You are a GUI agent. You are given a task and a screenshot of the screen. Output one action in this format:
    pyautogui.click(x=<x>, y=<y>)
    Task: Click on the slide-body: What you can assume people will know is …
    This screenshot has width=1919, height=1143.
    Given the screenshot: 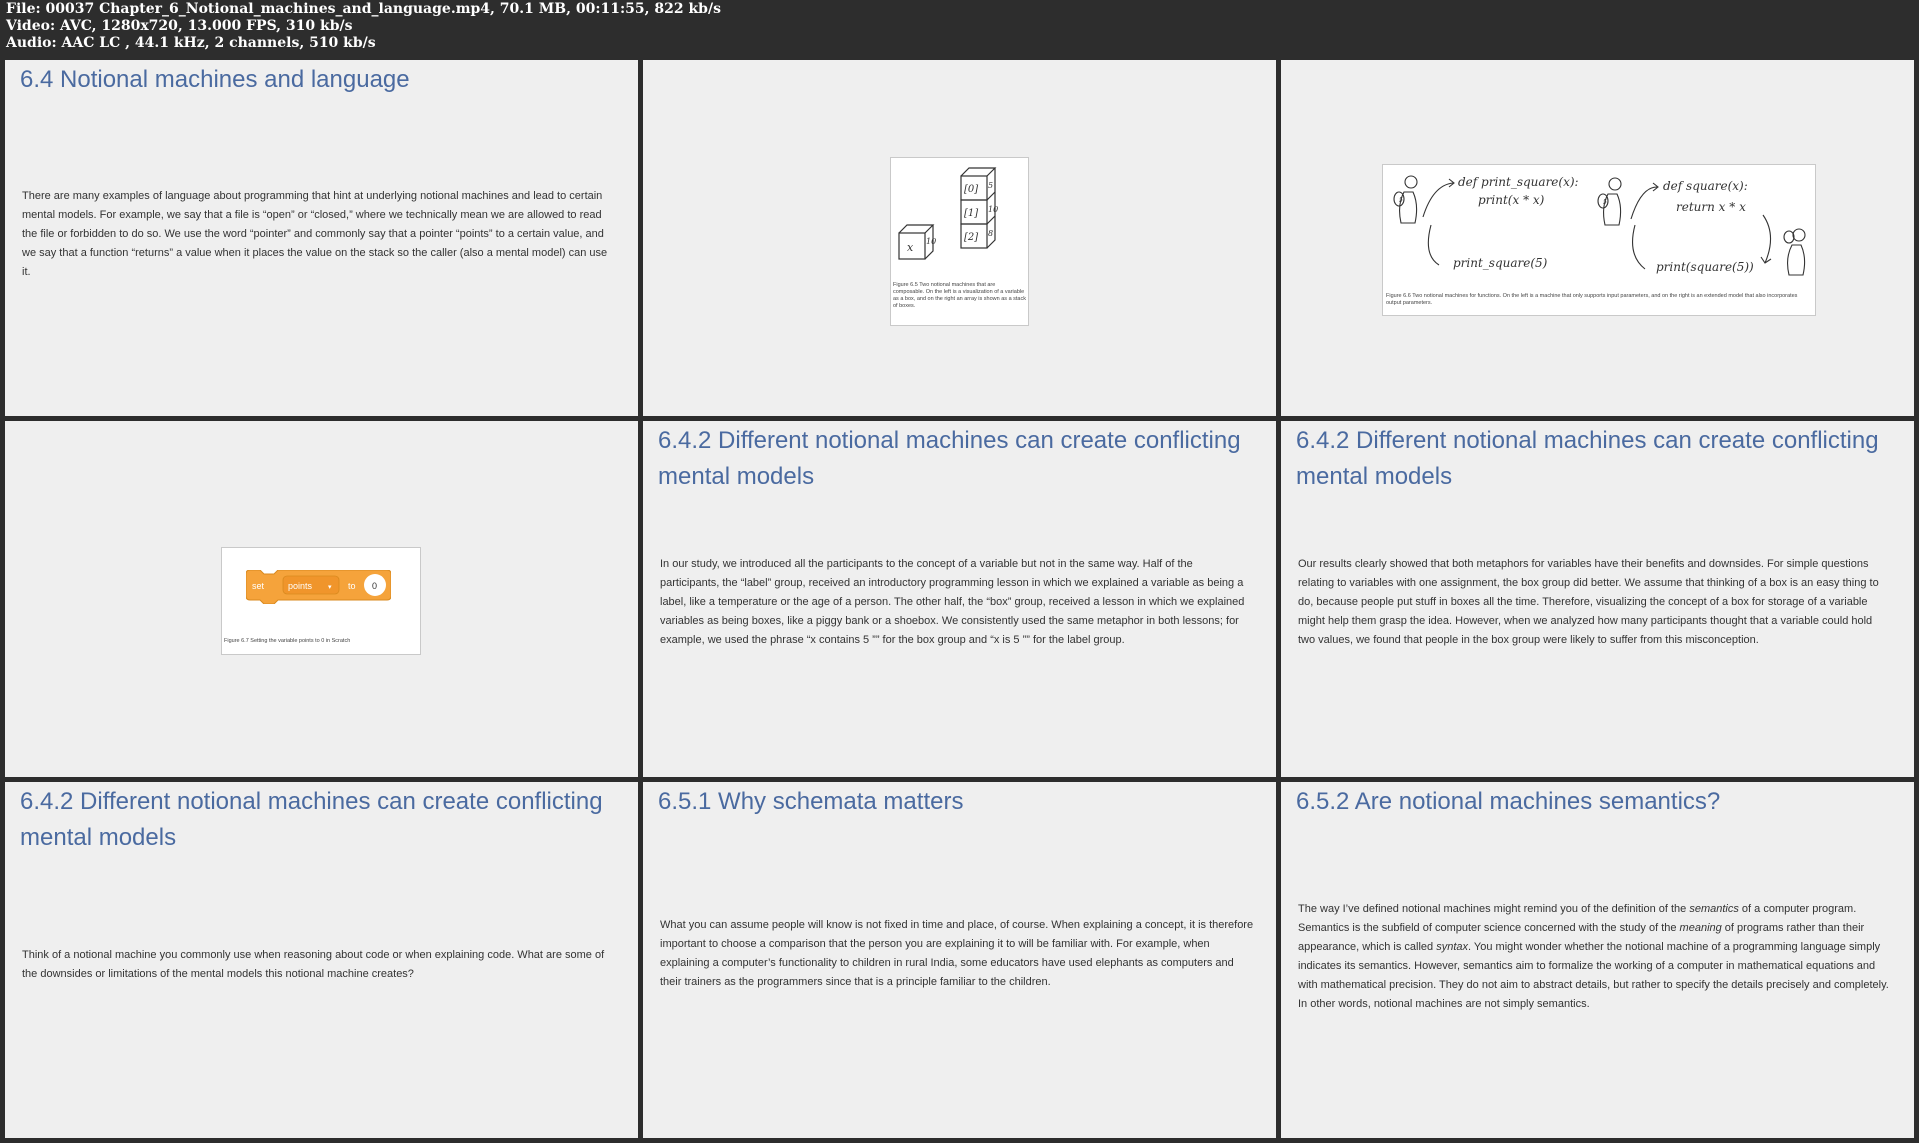 What is the action you would take?
    pyautogui.click(x=957, y=953)
    